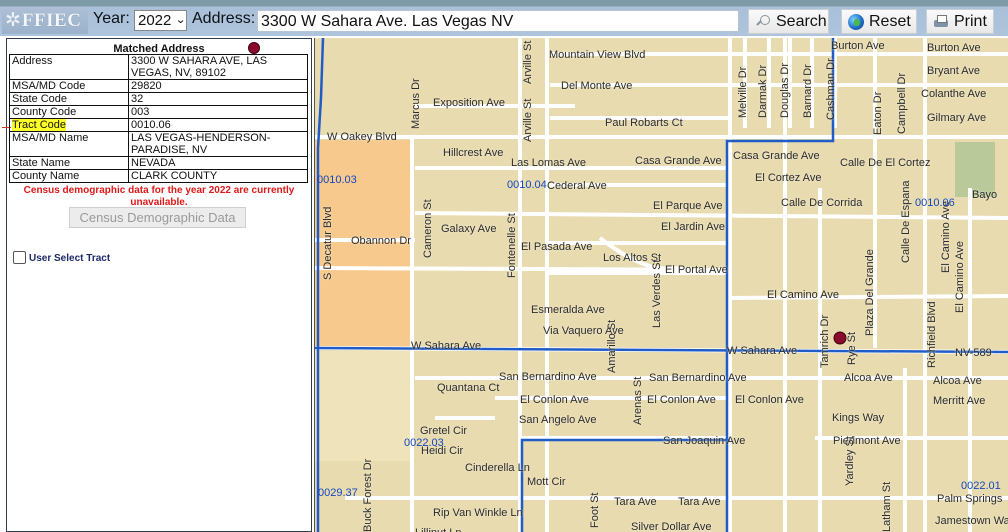 The image size is (1008, 532). I want to click on row-value: 32, so click(218, 99).